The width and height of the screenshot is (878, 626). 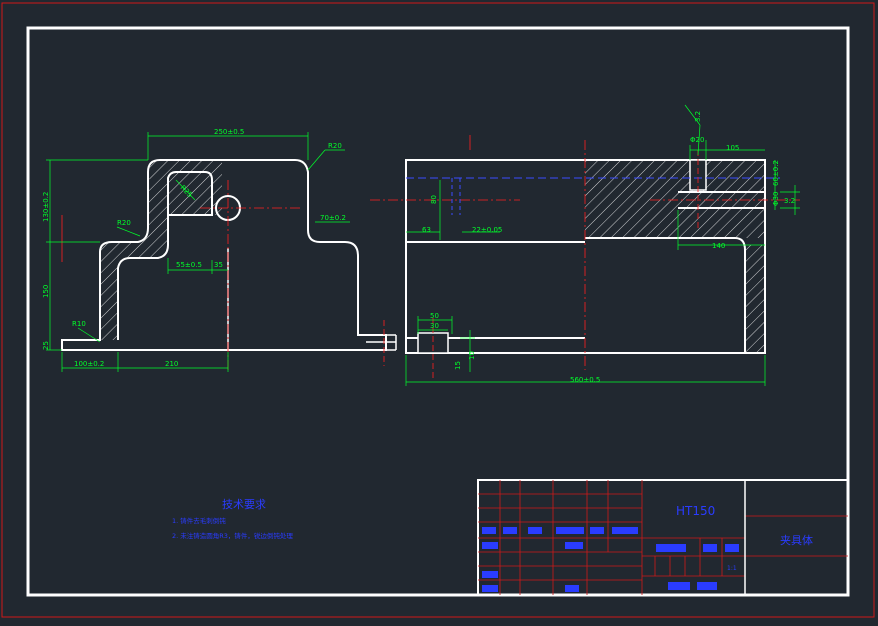 What do you see at coordinates (755, 299) in the screenshot?
I see `hatch-side-right` at bounding box center [755, 299].